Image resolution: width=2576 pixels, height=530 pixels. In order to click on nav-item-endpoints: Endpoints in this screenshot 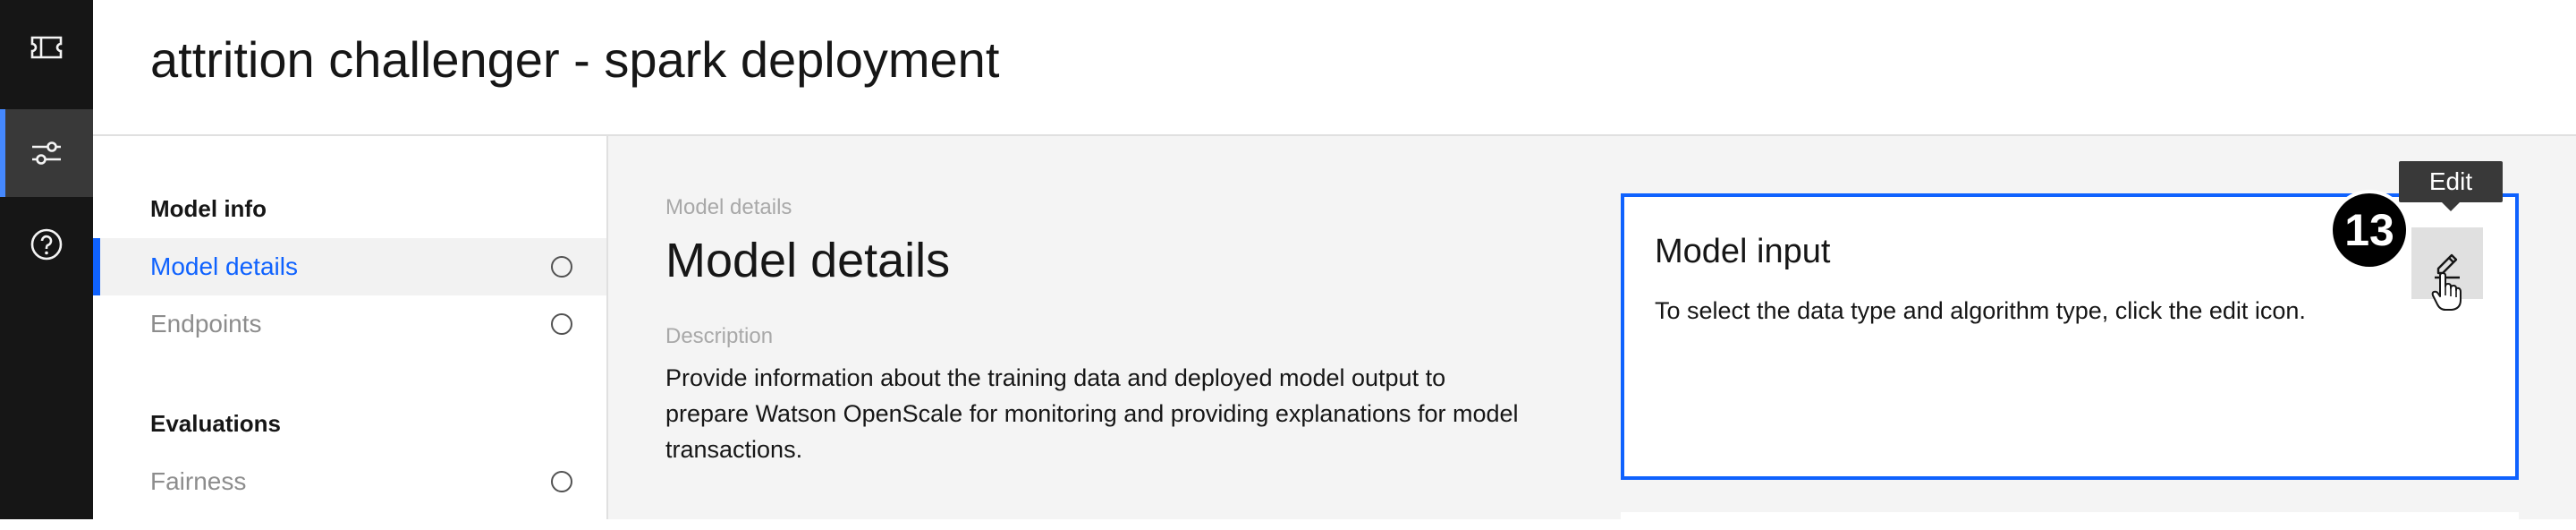, I will do `click(349, 324)`.